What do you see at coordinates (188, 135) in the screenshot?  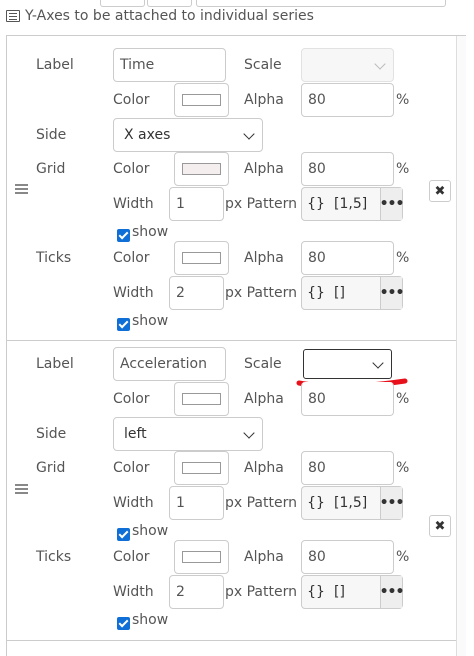 I see `side-select: X axes` at bounding box center [188, 135].